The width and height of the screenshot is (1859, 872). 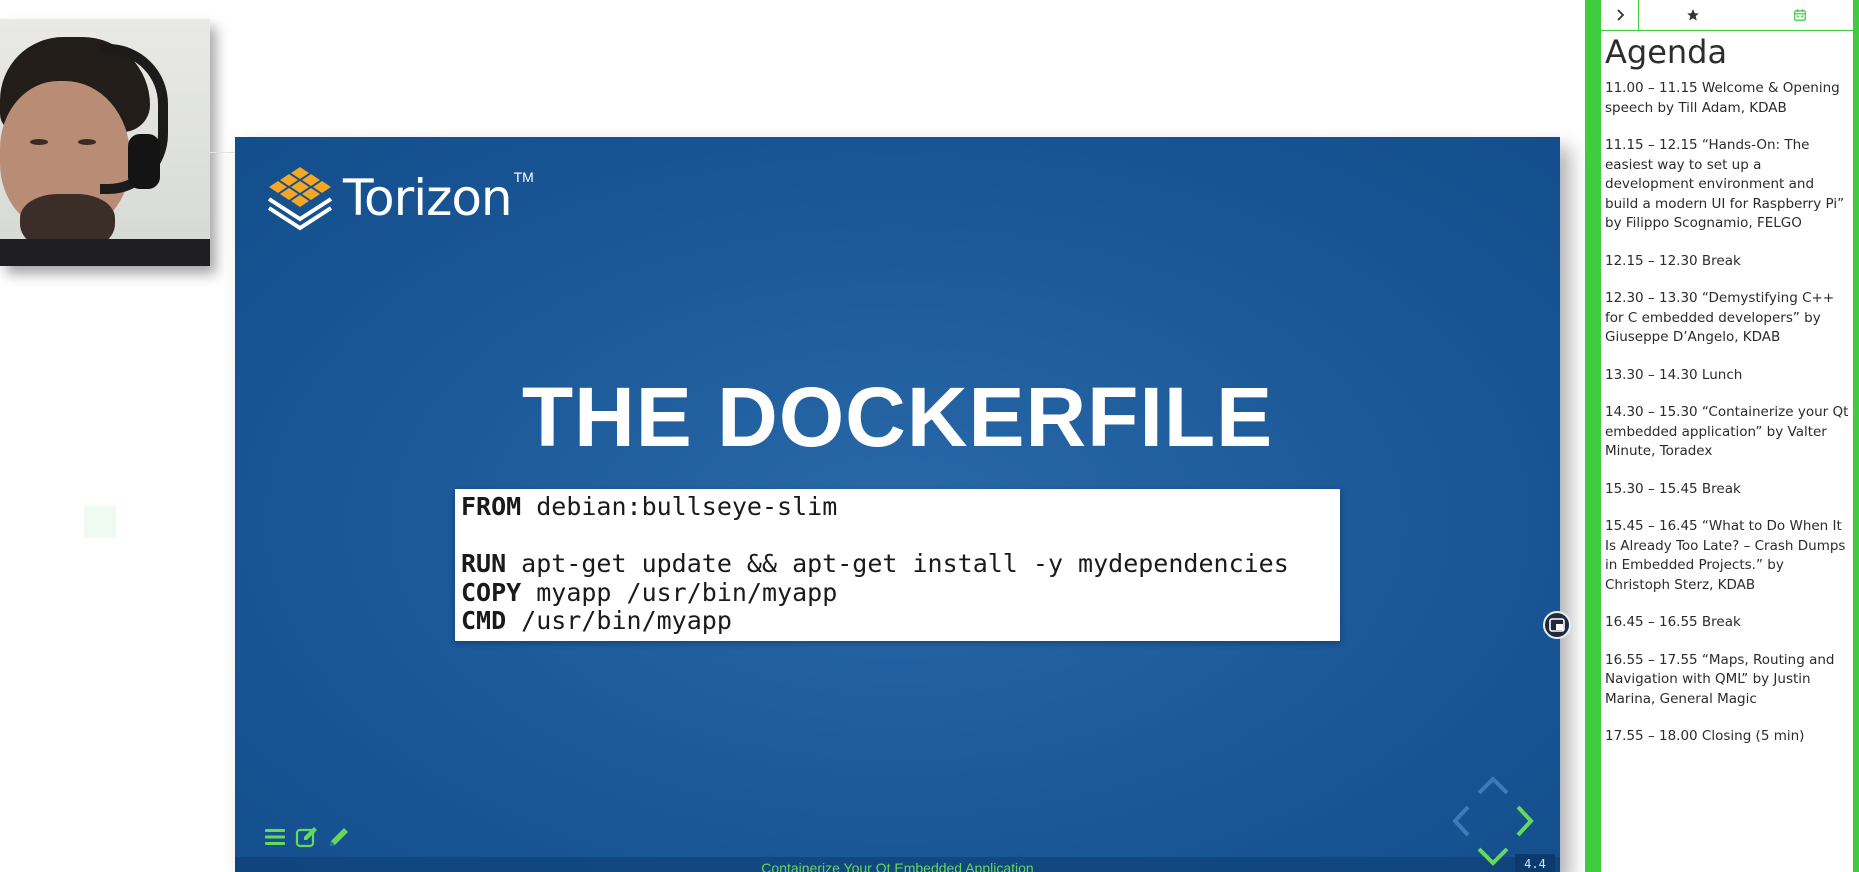 I want to click on torizon-logo-icon, so click(x=300, y=199).